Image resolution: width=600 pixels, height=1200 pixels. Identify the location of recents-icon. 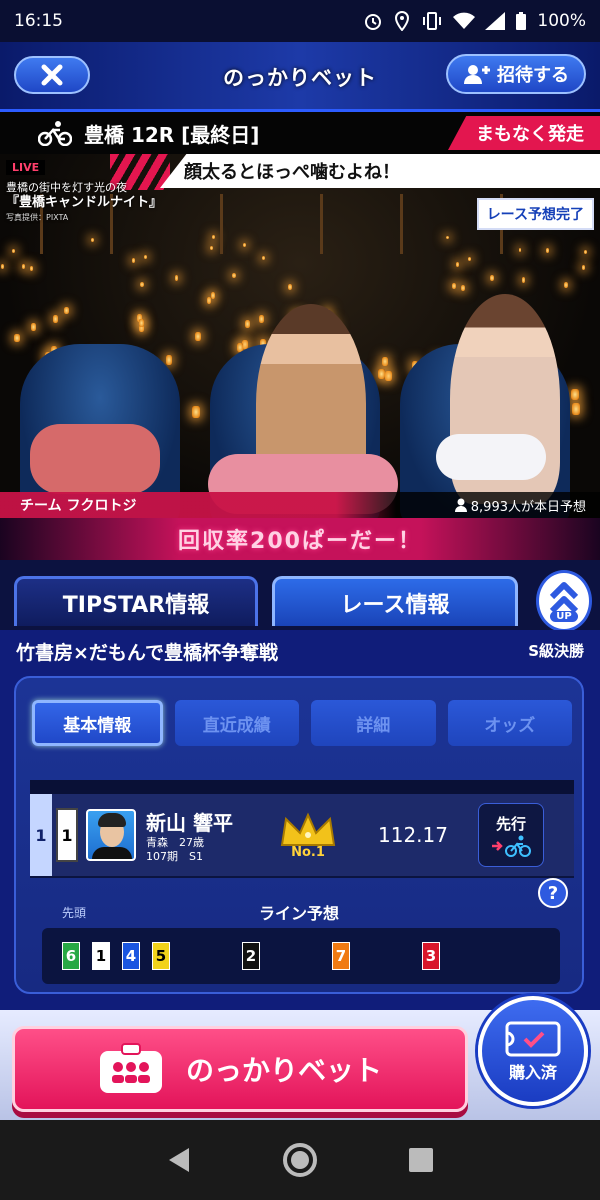
(421, 1160).